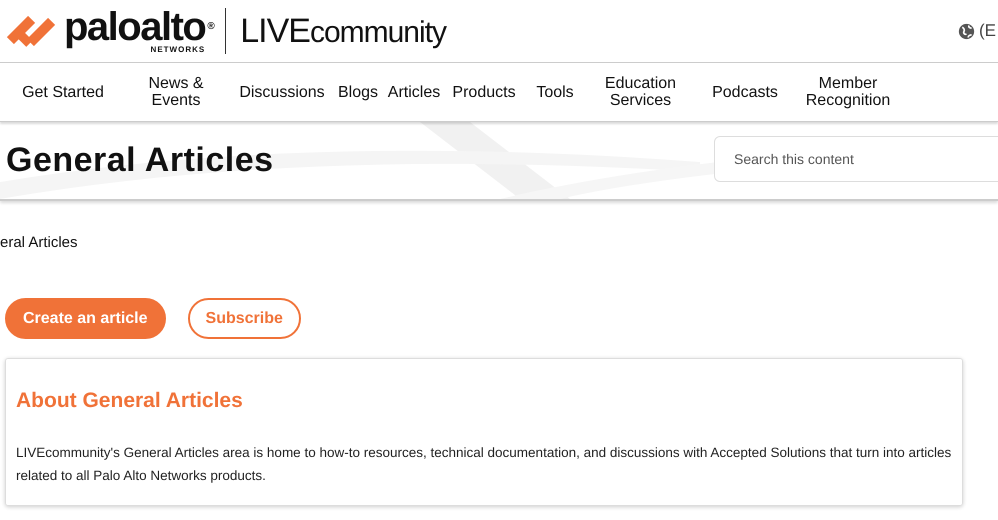 The height and width of the screenshot is (520, 998). Describe the element at coordinates (176, 92) in the screenshot. I see `nav-link: News & Events` at that location.